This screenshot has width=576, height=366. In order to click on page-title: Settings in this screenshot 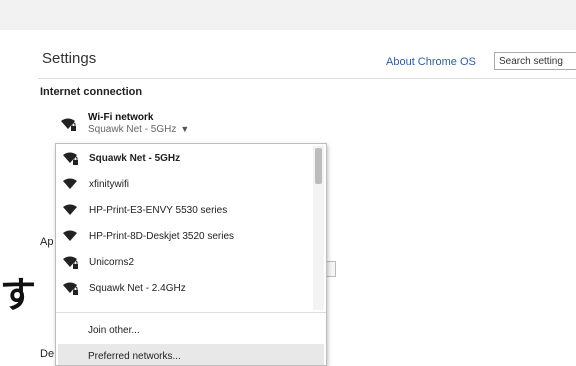, I will do `click(69, 58)`.